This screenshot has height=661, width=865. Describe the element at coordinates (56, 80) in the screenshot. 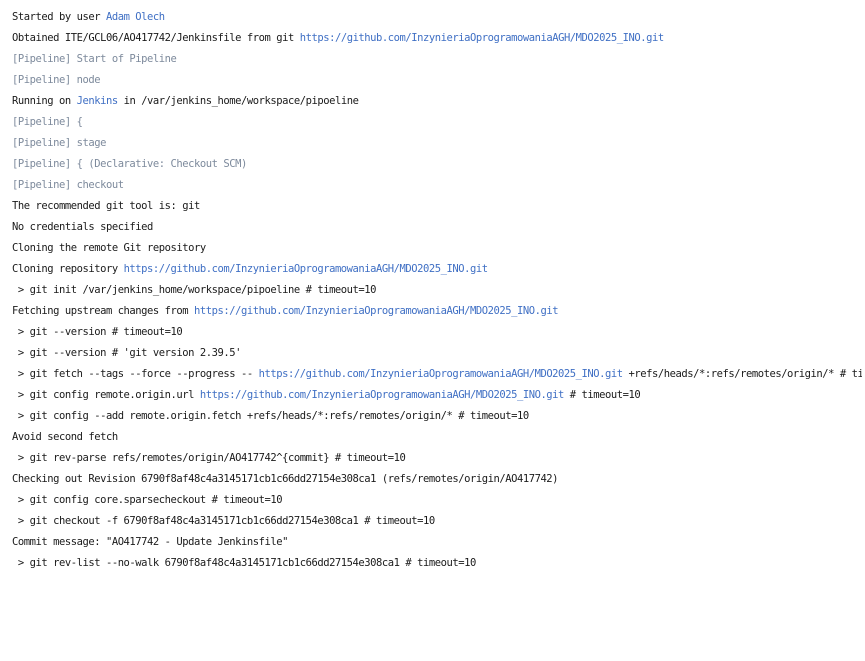

I see `pipeline-step-text: [Pipeline] node` at that location.